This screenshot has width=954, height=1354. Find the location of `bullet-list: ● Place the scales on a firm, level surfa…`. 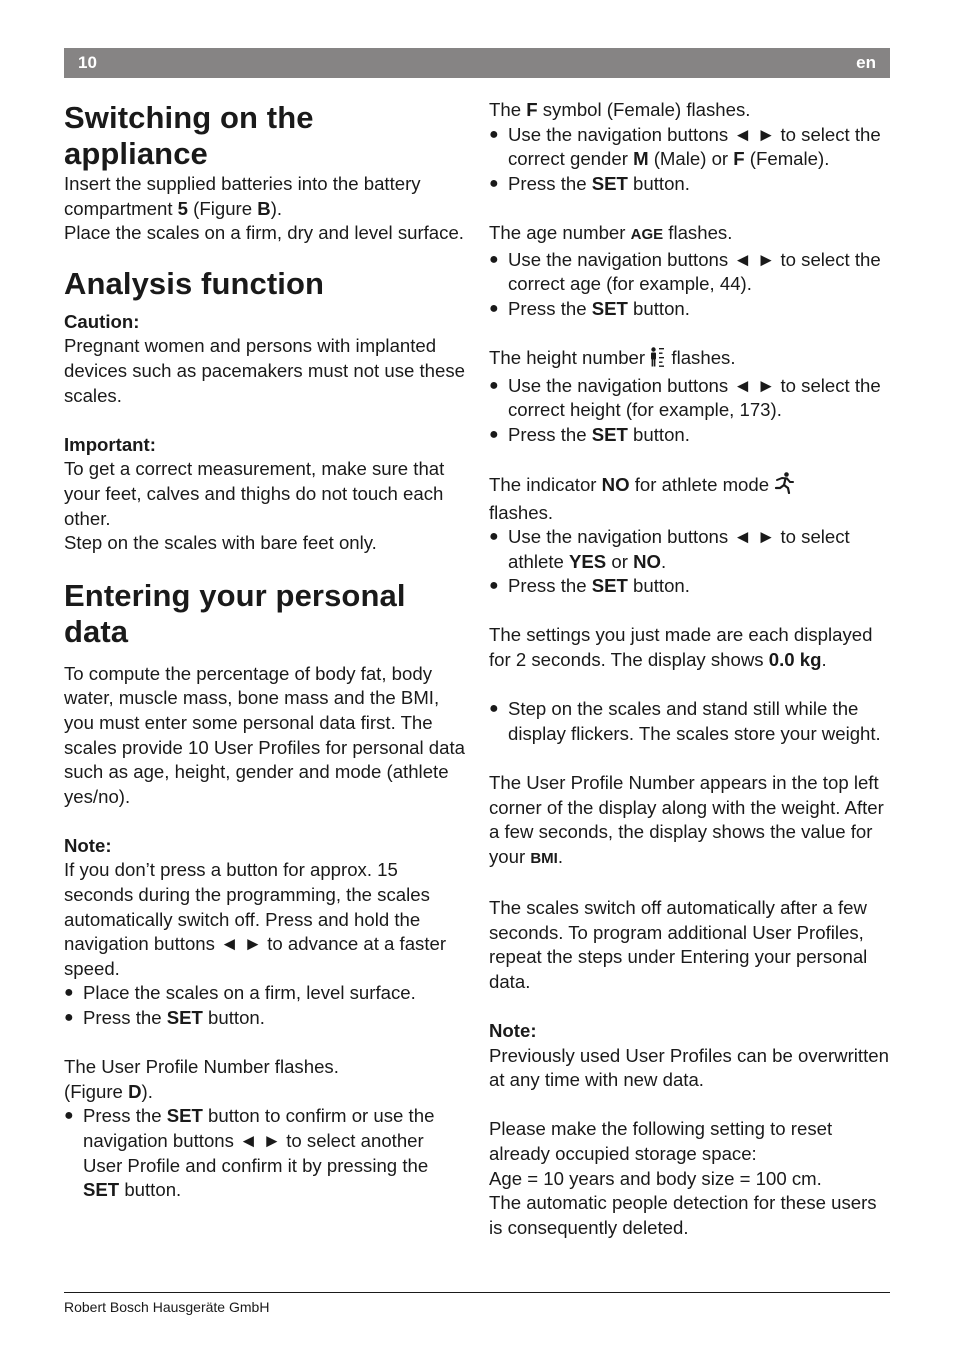

bullet-list: ● Place the scales on a firm, level surfa… is located at coordinates (265, 1005).